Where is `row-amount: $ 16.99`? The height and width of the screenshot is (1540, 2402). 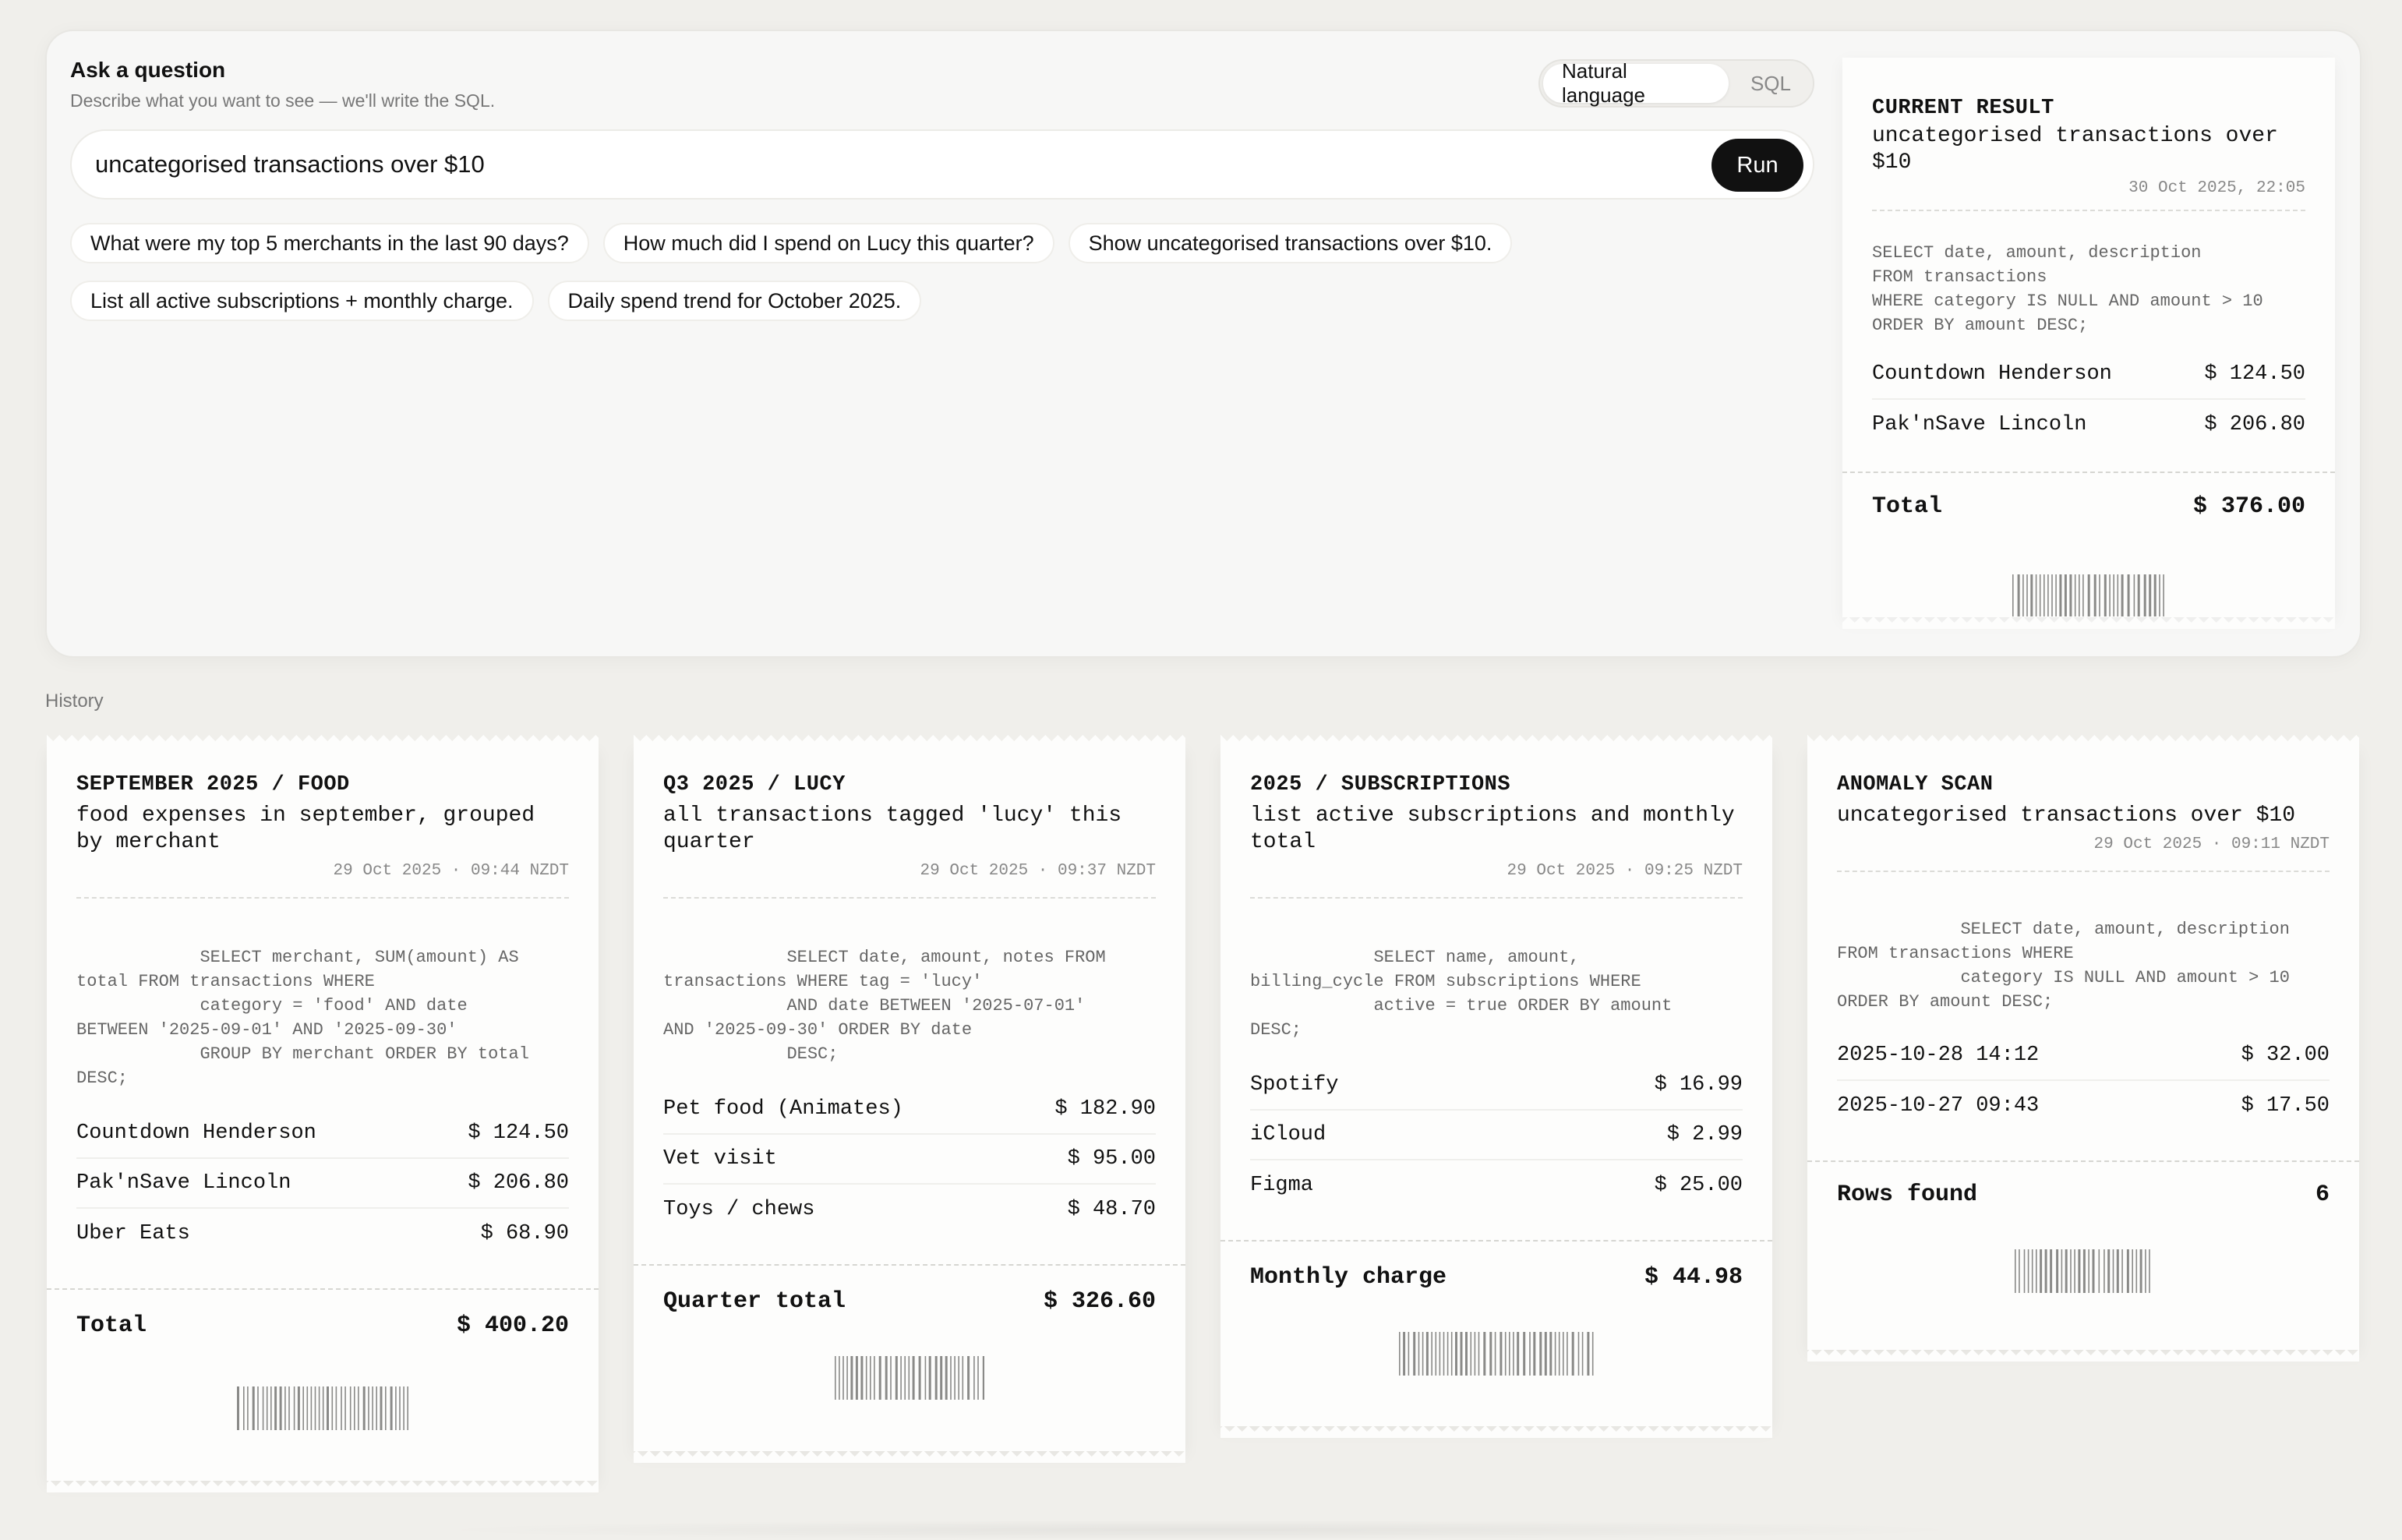
row-amount: $ 16.99 is located at coordinates (1698, 1085).